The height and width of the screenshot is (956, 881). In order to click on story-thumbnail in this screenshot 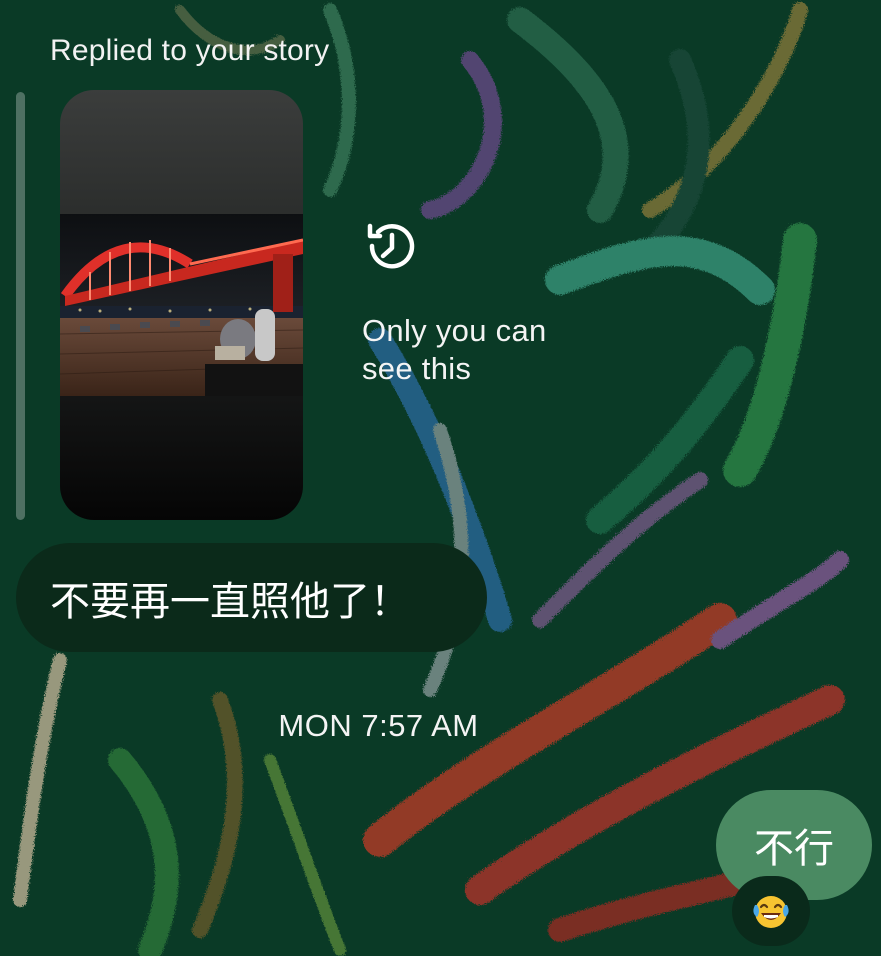, I will do `click(181, 305)`.